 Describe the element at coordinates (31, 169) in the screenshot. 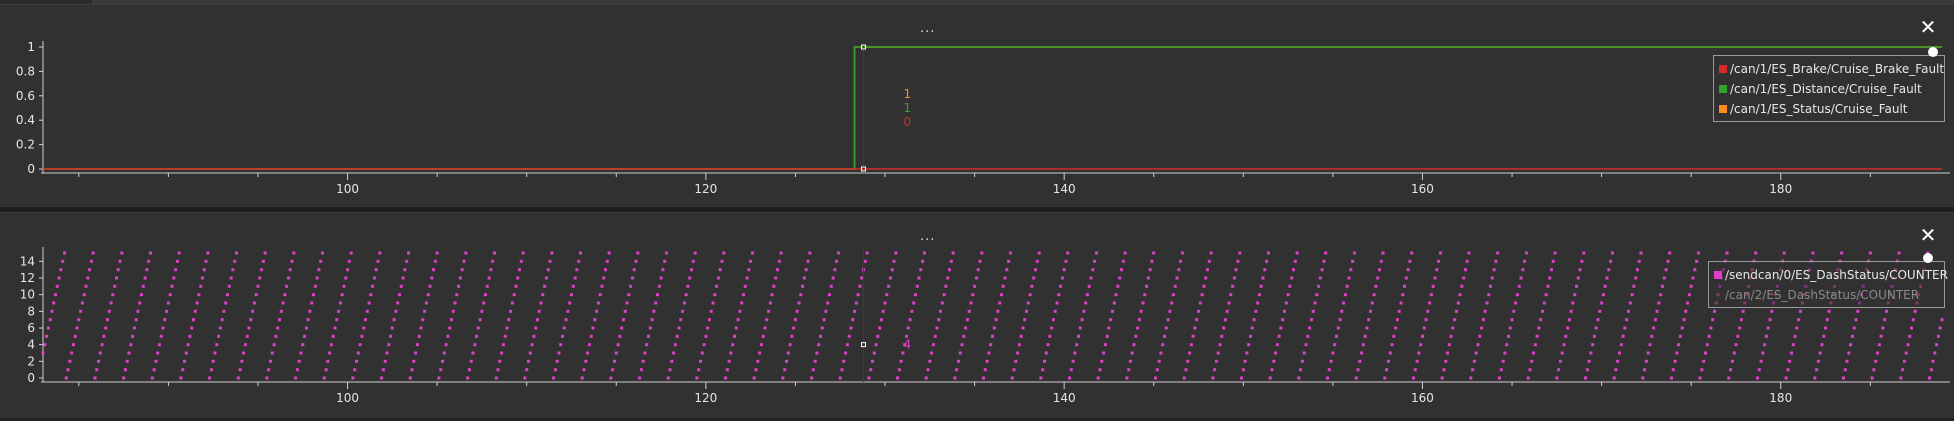

I see `y-tick-label: 0` at that location.